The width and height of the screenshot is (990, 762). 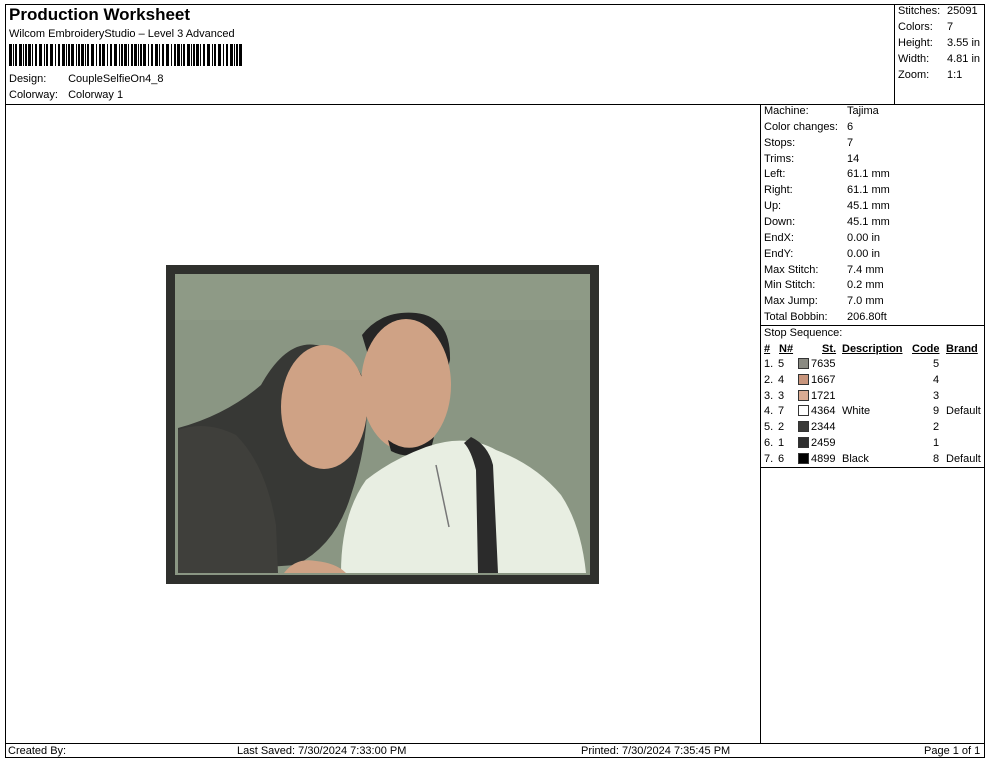 What do you see at coordinates (781, 443) in the screenshot?
I see `sequence-n: 1` at bounding box center [781, 443].